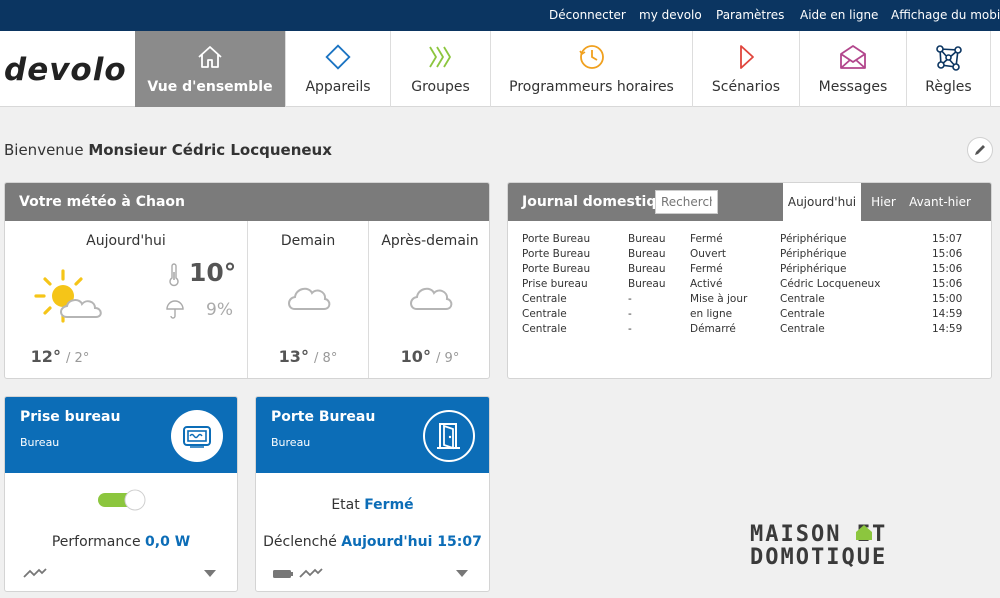 This screenshot has width=1000, height=598. What do you see at coordinates (44, 150) in the screenshot?
I see `welcome-prefix: Bienvenue` at bounding box center [44, 150].